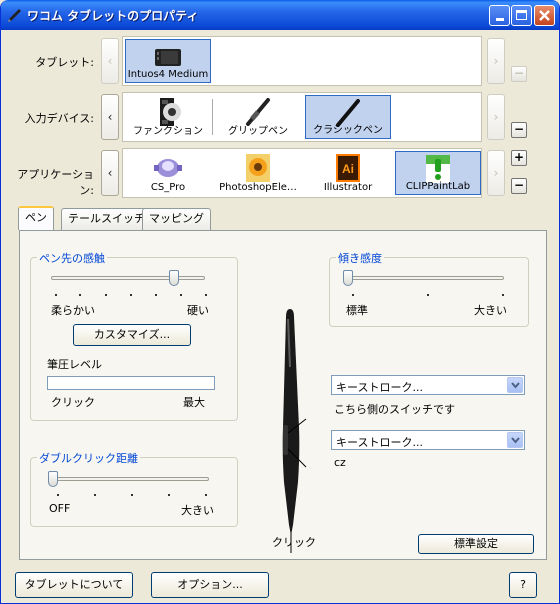  I want to click on device-scroll-left-button: ‹, so click(110, 117).